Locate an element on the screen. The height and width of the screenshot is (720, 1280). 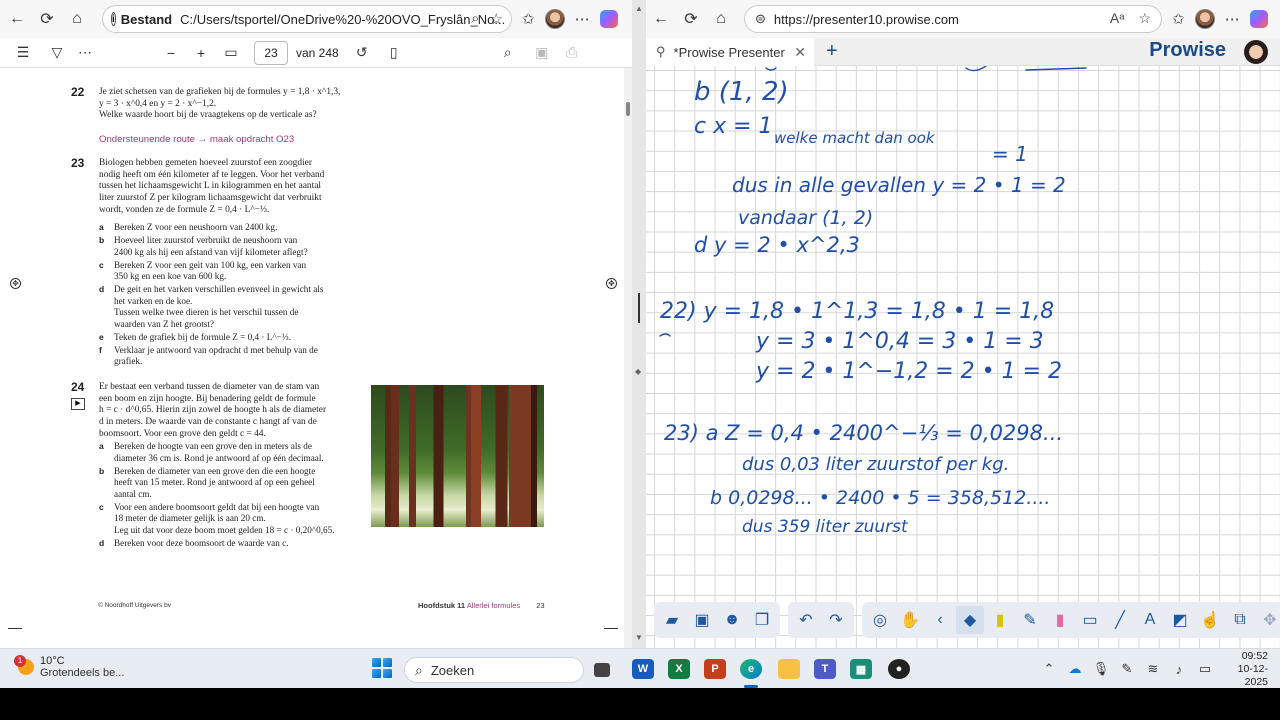
print-icon: ⎙ is located at coordinates (572, 52).